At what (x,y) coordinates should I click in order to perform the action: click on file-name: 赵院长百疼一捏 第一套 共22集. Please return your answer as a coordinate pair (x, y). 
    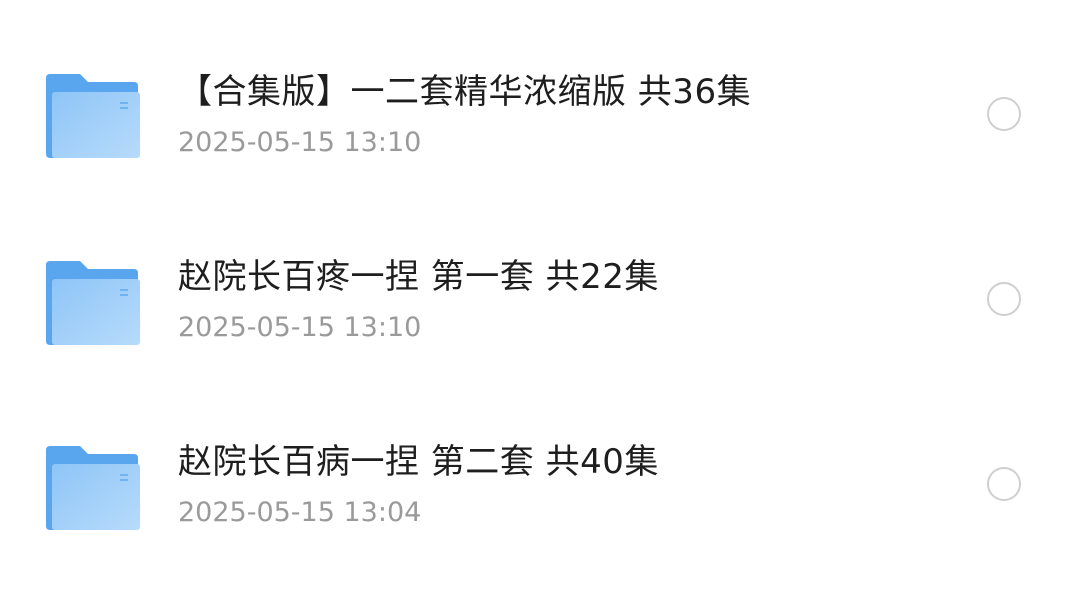
    Looking at the image, I should click on (418, 277).